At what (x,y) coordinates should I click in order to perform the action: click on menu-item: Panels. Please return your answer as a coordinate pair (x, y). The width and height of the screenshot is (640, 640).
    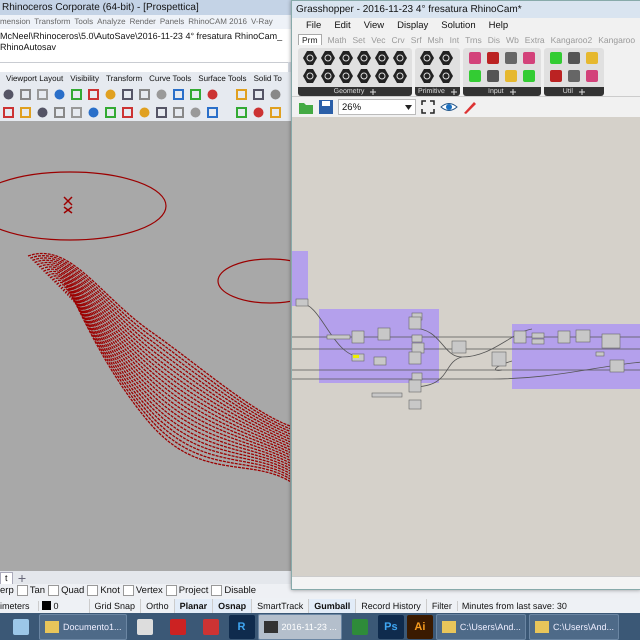
    Looking at the image, I should click on (172, 21).